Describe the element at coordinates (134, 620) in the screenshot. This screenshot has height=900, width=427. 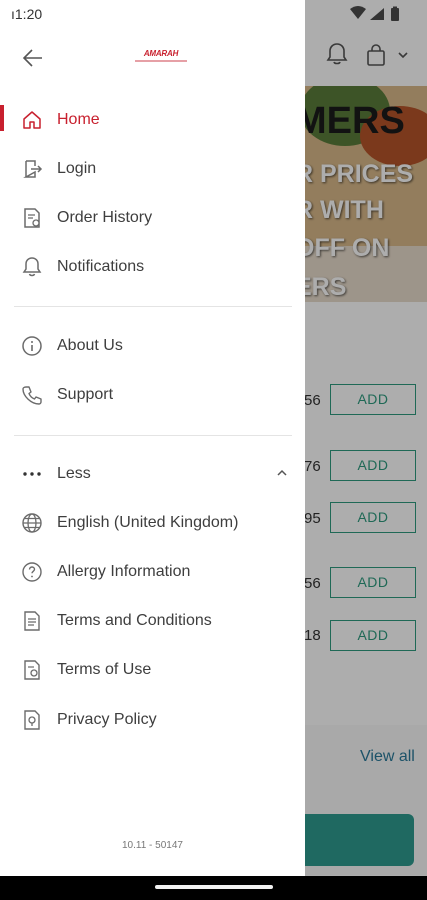
I see `nav-item-label: Terms and Conditions` at that location.